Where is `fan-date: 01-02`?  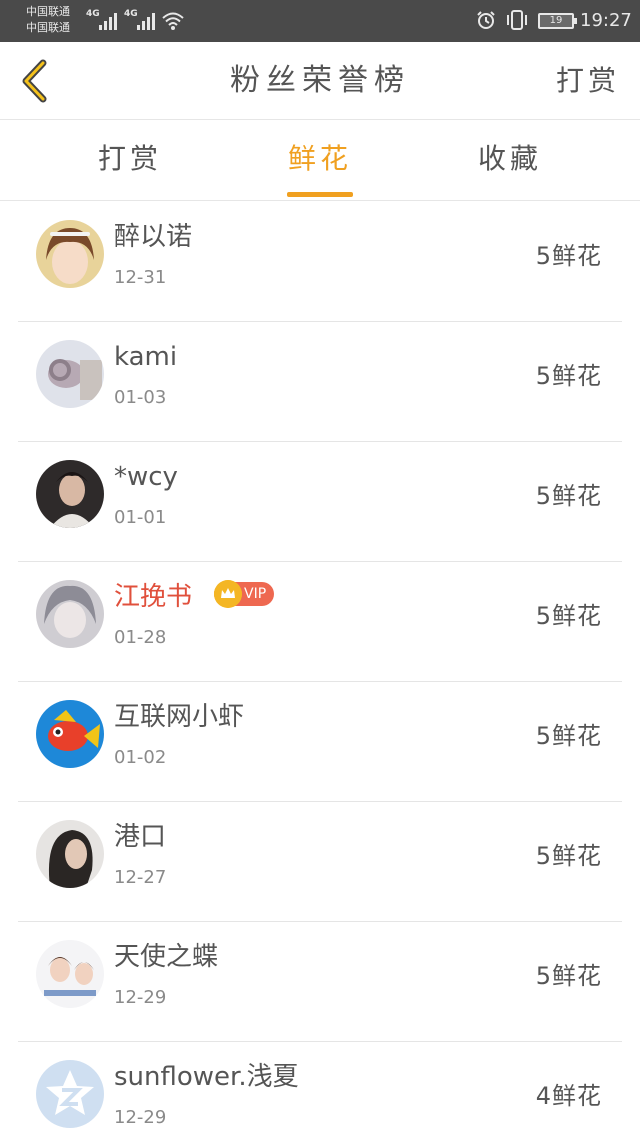
fan-date: 01-02 is located at coordinates (140, 757).